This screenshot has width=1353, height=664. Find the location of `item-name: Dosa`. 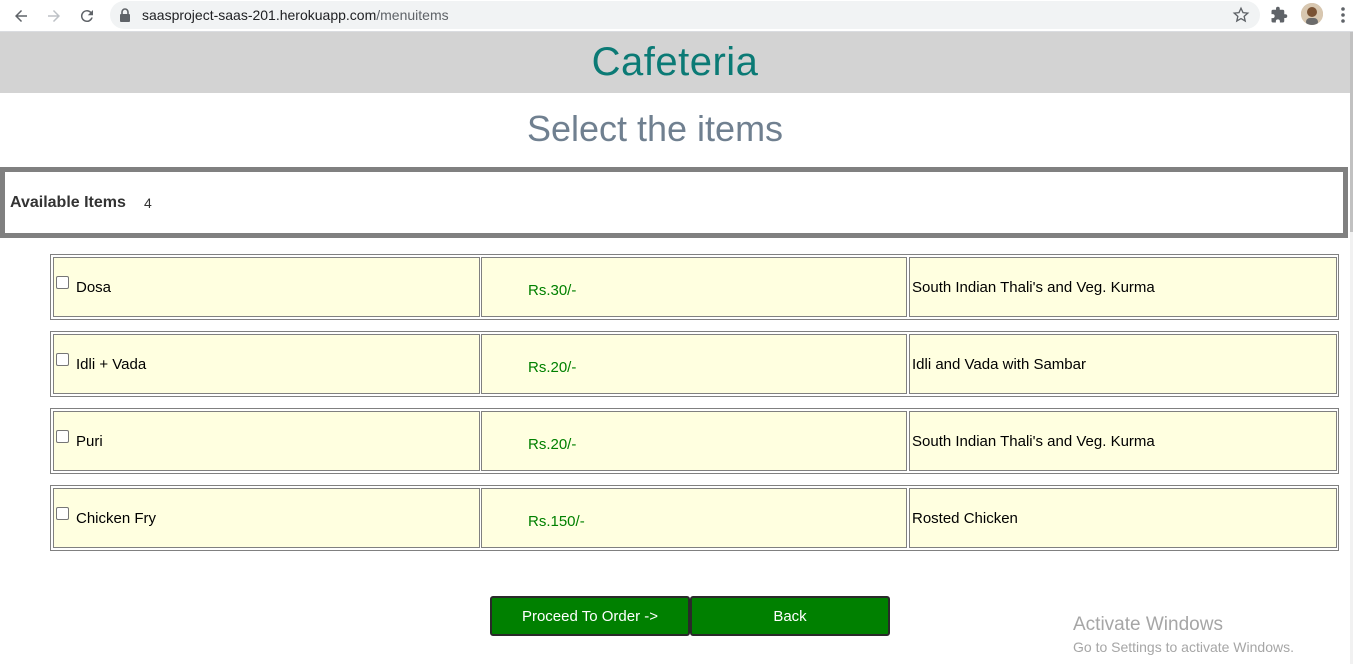

item-name: Dosa is located at coordinates (94, 287).